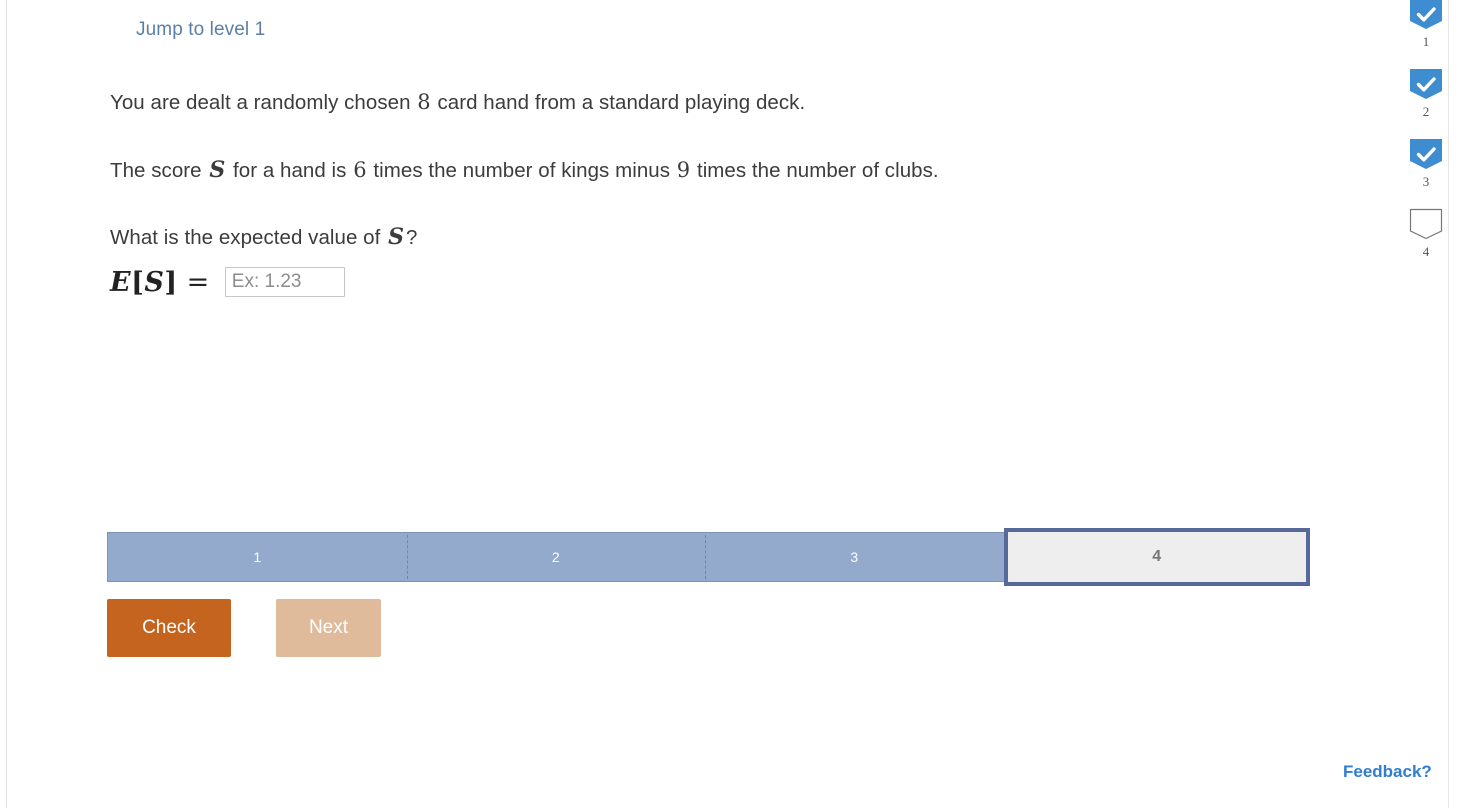 This screenshot has width=1471, height=808. What do you see at coordinates (1426, 181) in the screenshot?
I see `rail-item-number: 3` at bounding box center [1426, 181].